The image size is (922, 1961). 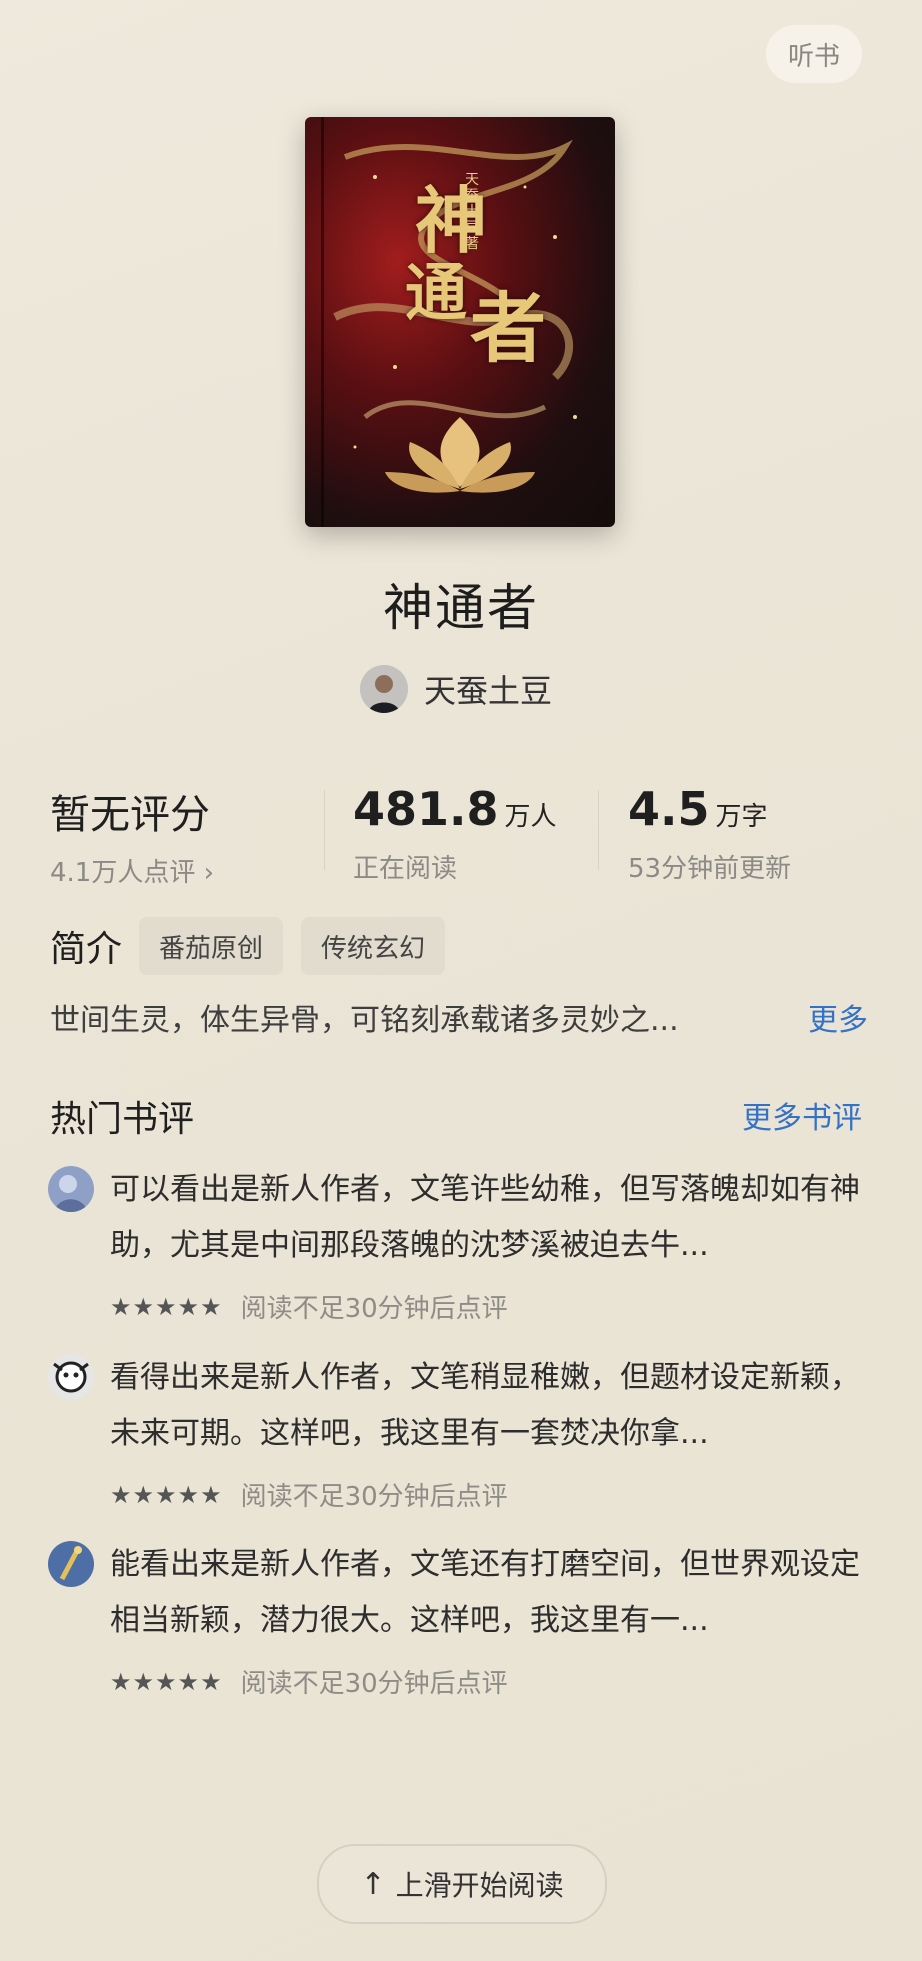 I want to click on cover-spine, so click(x=322, y=322).